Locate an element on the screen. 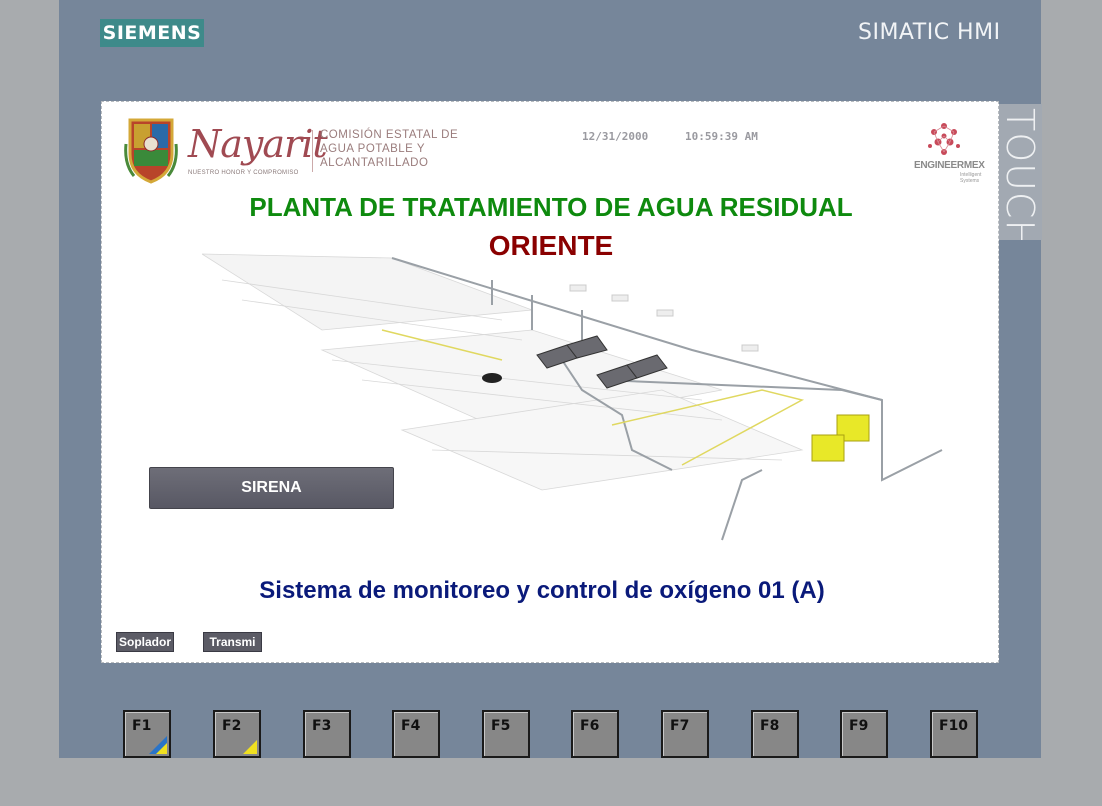  function-key-f4: F4 is located at coordinates (416, 734).